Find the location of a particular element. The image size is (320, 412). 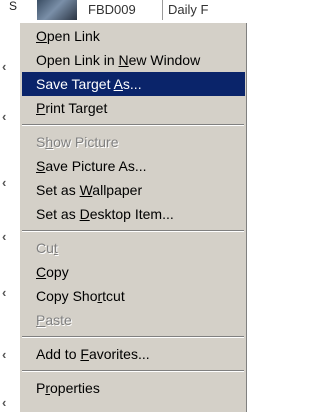

menu-item-set-as-wallpaper: Set as Wallpaper is located at coordinates (133, 190).